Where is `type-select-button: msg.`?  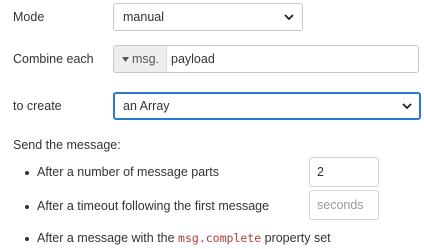
type-select-button: msg. is located at coordinates (140, 59).